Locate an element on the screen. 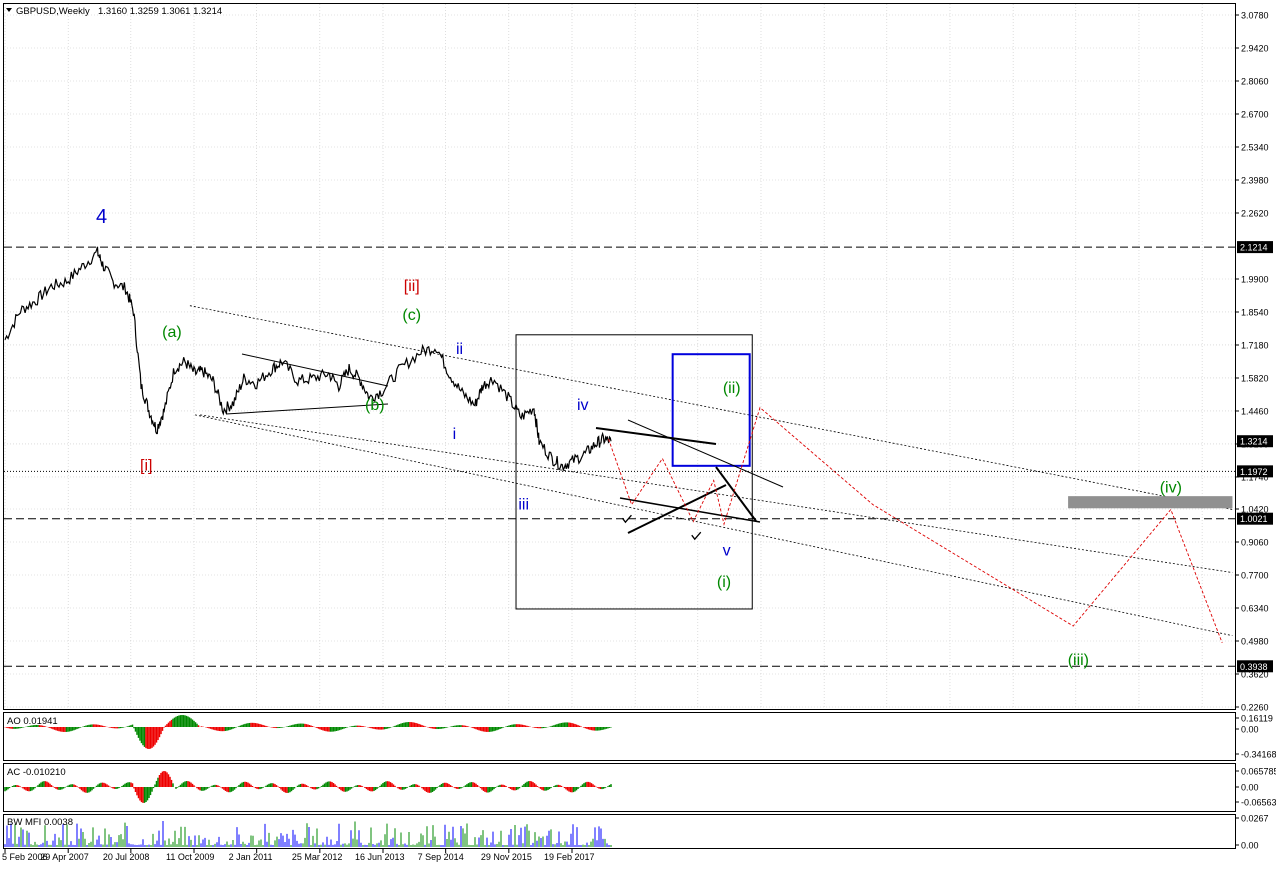  date-tick-label: 29 Apr 2007 is located at coordinates (64, 857).